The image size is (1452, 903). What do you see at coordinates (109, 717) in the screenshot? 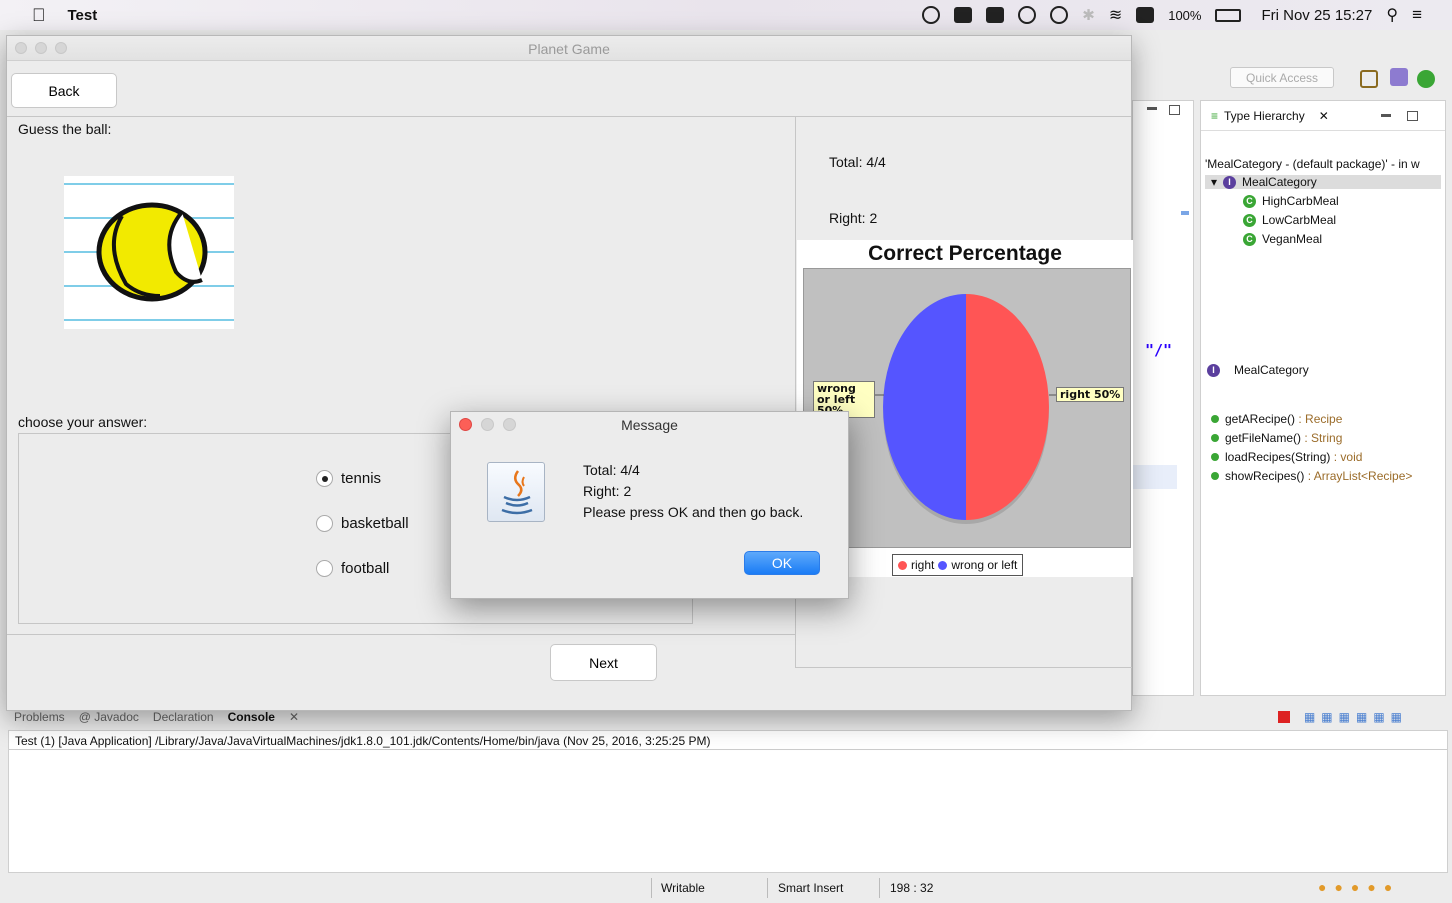
I see `tab-javadoc: @ Javadoc` at bounding box center [109, 717].